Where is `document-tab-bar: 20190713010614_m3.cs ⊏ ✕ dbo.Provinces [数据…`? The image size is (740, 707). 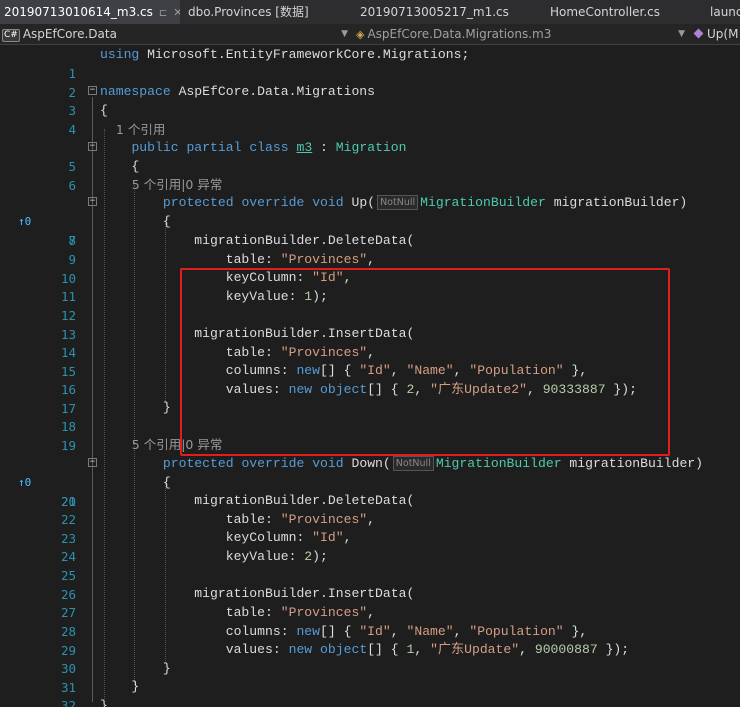 document-tab-bar: 20190713010614_m3.cs ⊏ ✕ dbo.Provinces [数据… is located at coordinates (370, 12).